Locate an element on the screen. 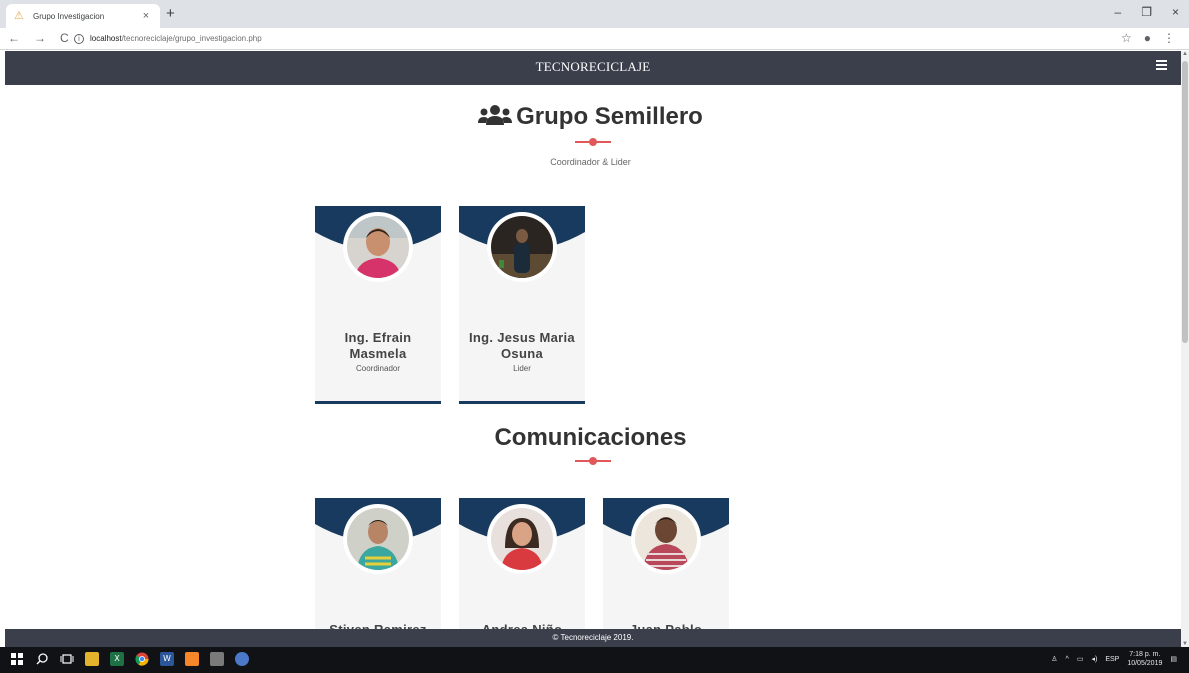 The image size is (1189, 673). nav-buttons: ← → C is located at coordinates (38, 38).